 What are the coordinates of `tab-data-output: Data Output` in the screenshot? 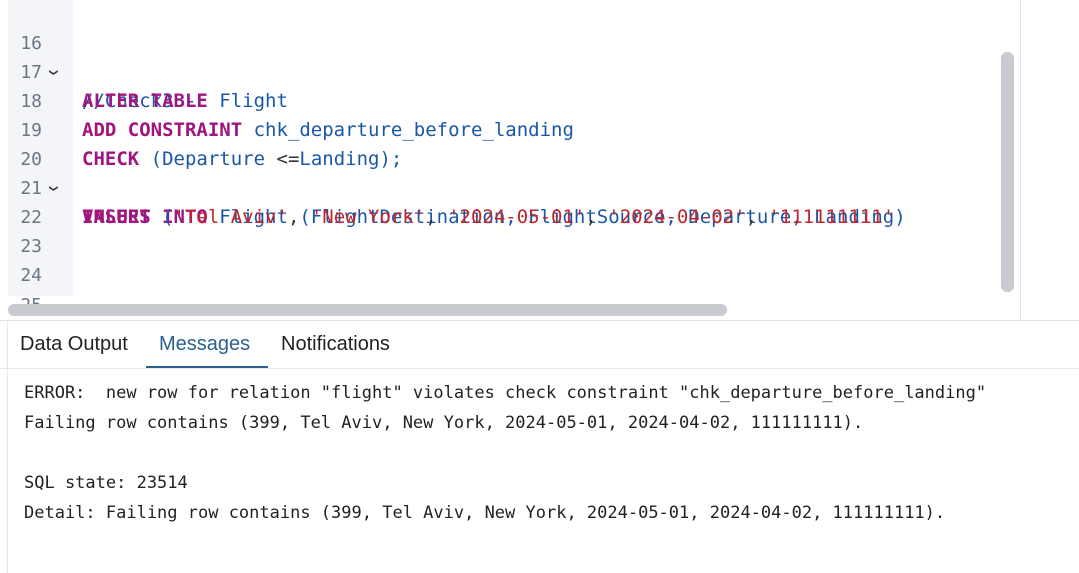 It's located at (74, 344).